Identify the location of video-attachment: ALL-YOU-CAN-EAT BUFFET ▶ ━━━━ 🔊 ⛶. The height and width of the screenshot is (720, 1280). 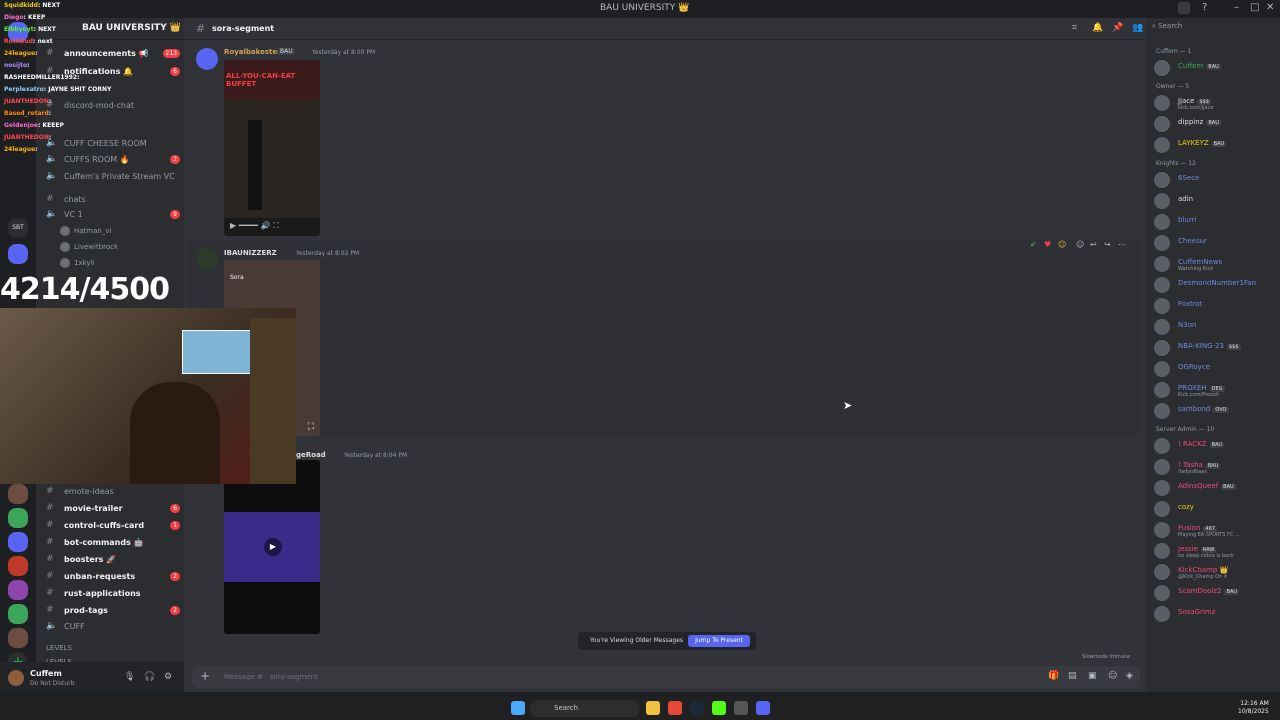
(272, 148).